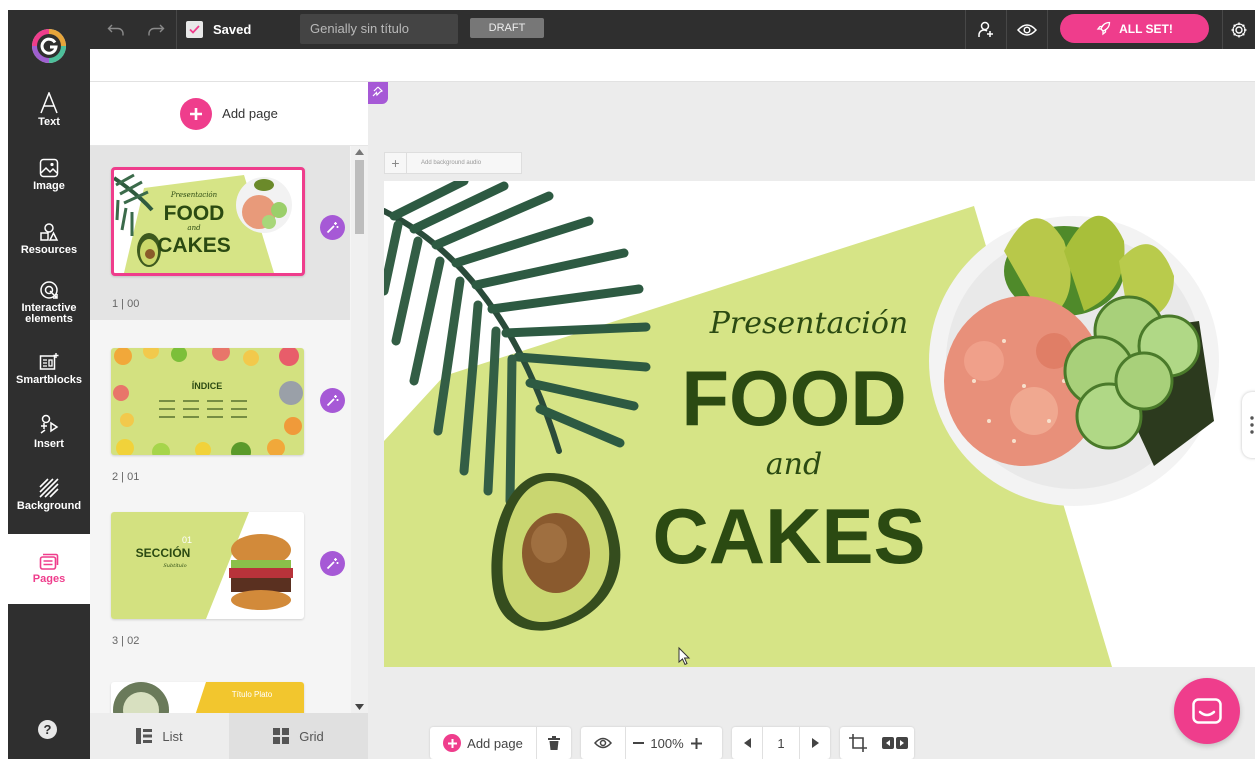 This screenshot has height=759, width=1255. I want to click on thumb-joiner: and, so click(194, 228).